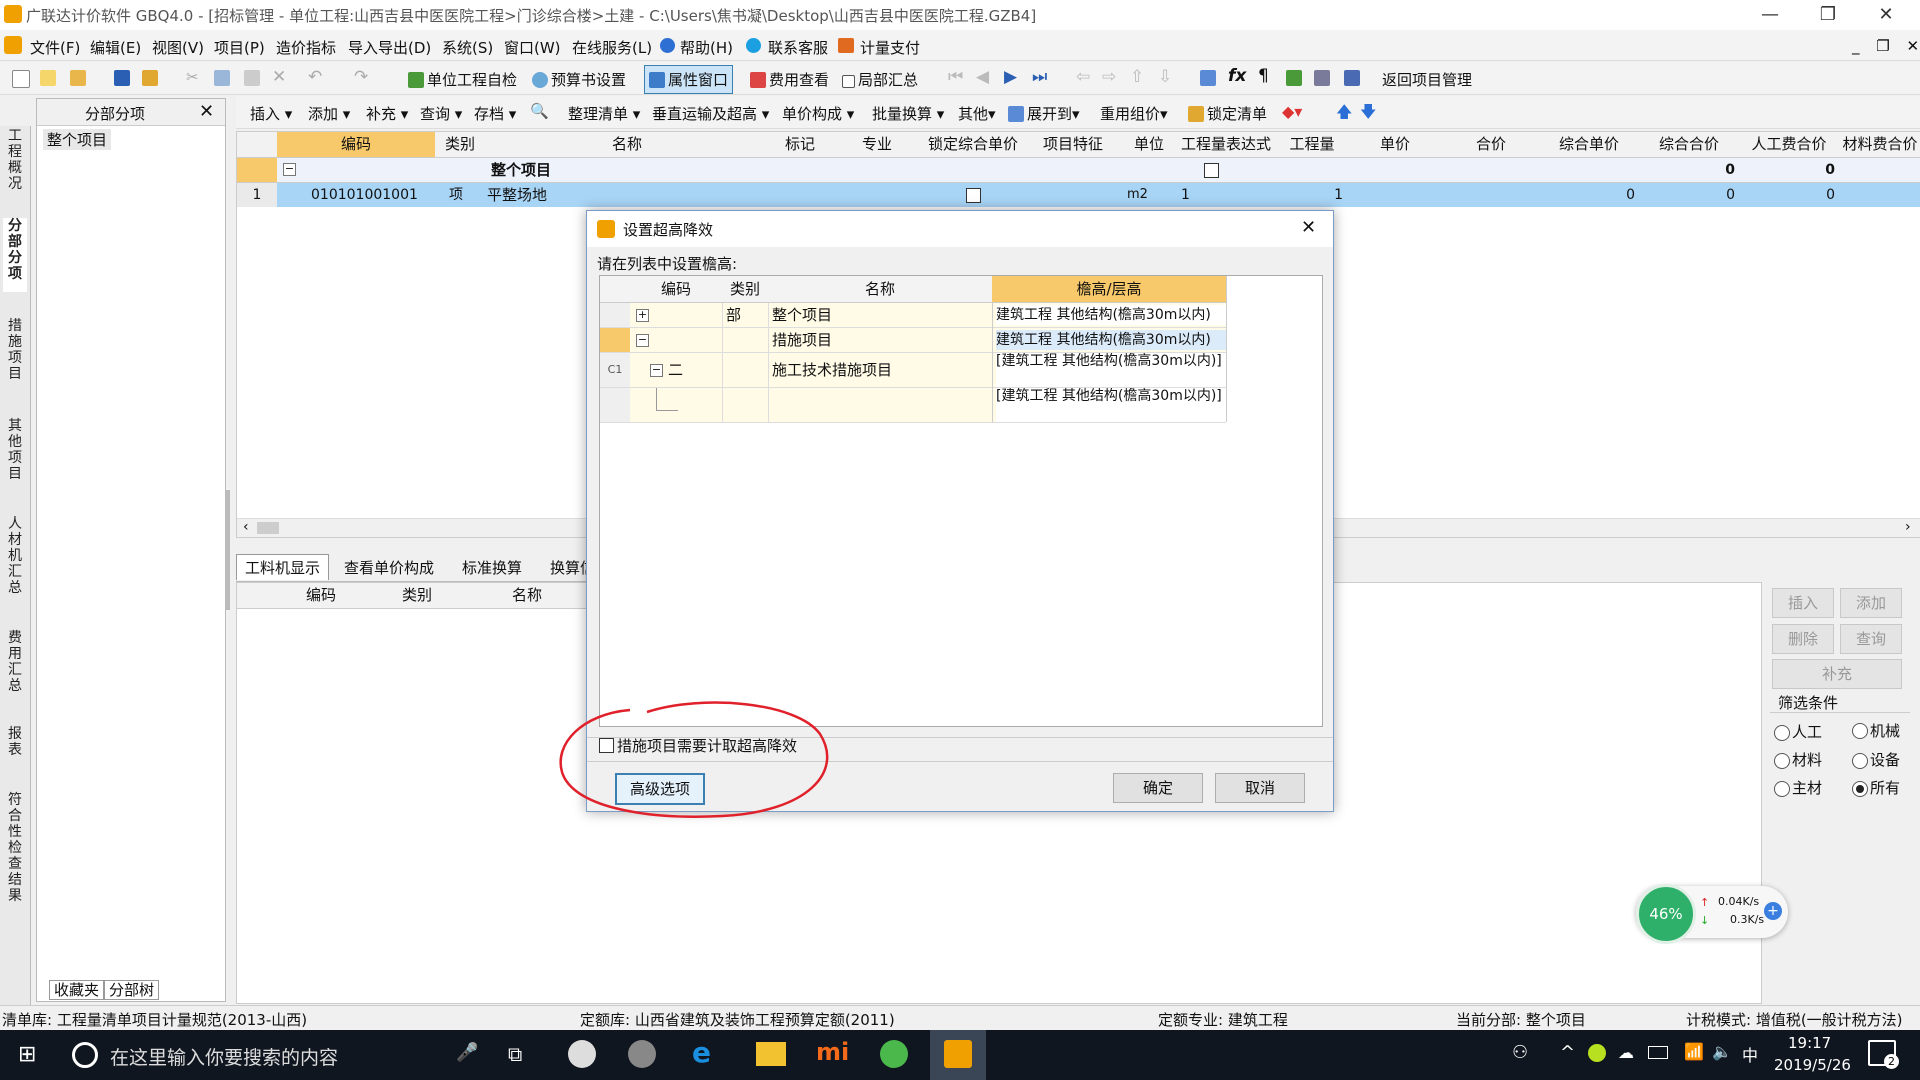 The image size is (1920, 1080). What do you see at coordinates (467, 1052) in the screenshot?
I see `microphone-icon: 🎤` at bounding box center [467, 1052].